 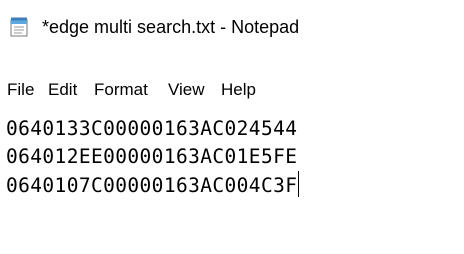 I want to click on menu-edit: Edit, so click(x=62, y=90).